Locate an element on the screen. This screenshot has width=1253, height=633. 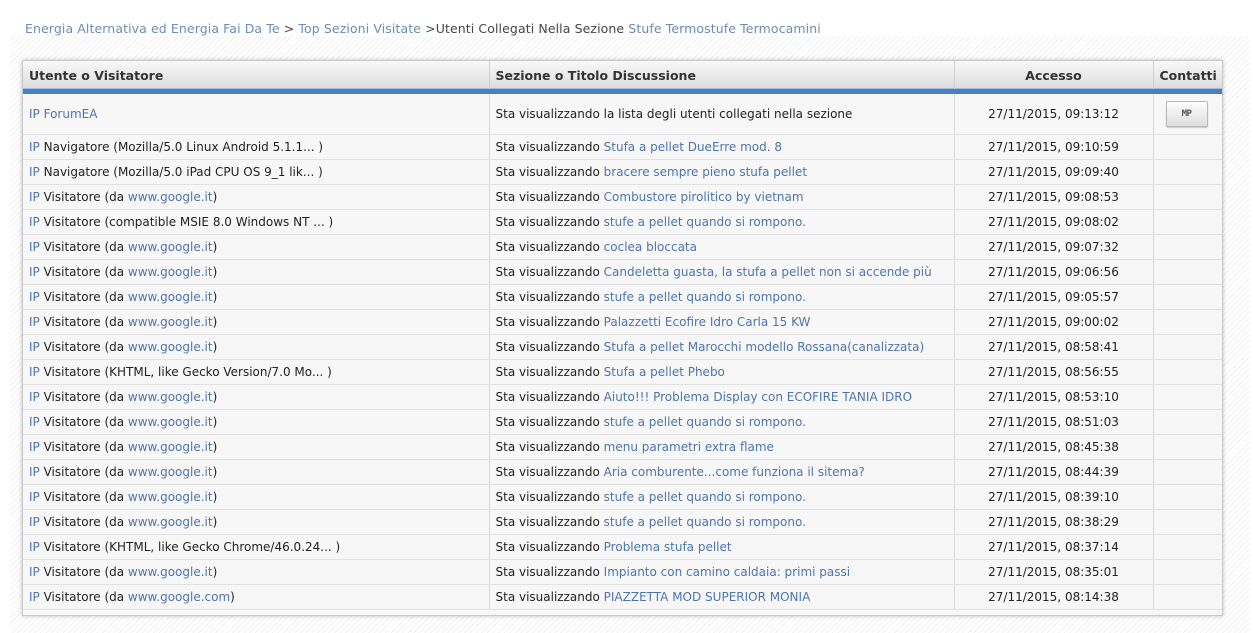
topic-link: bracere sempre pieno stufa pellet is located at coordinates (705, 172).